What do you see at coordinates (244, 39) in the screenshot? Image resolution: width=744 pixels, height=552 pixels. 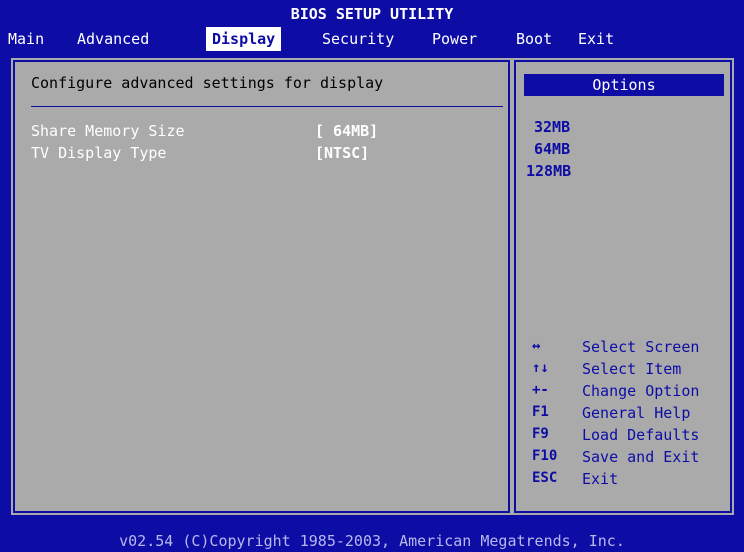 I see `tab-display: Display` at bounding box center [244, 39].